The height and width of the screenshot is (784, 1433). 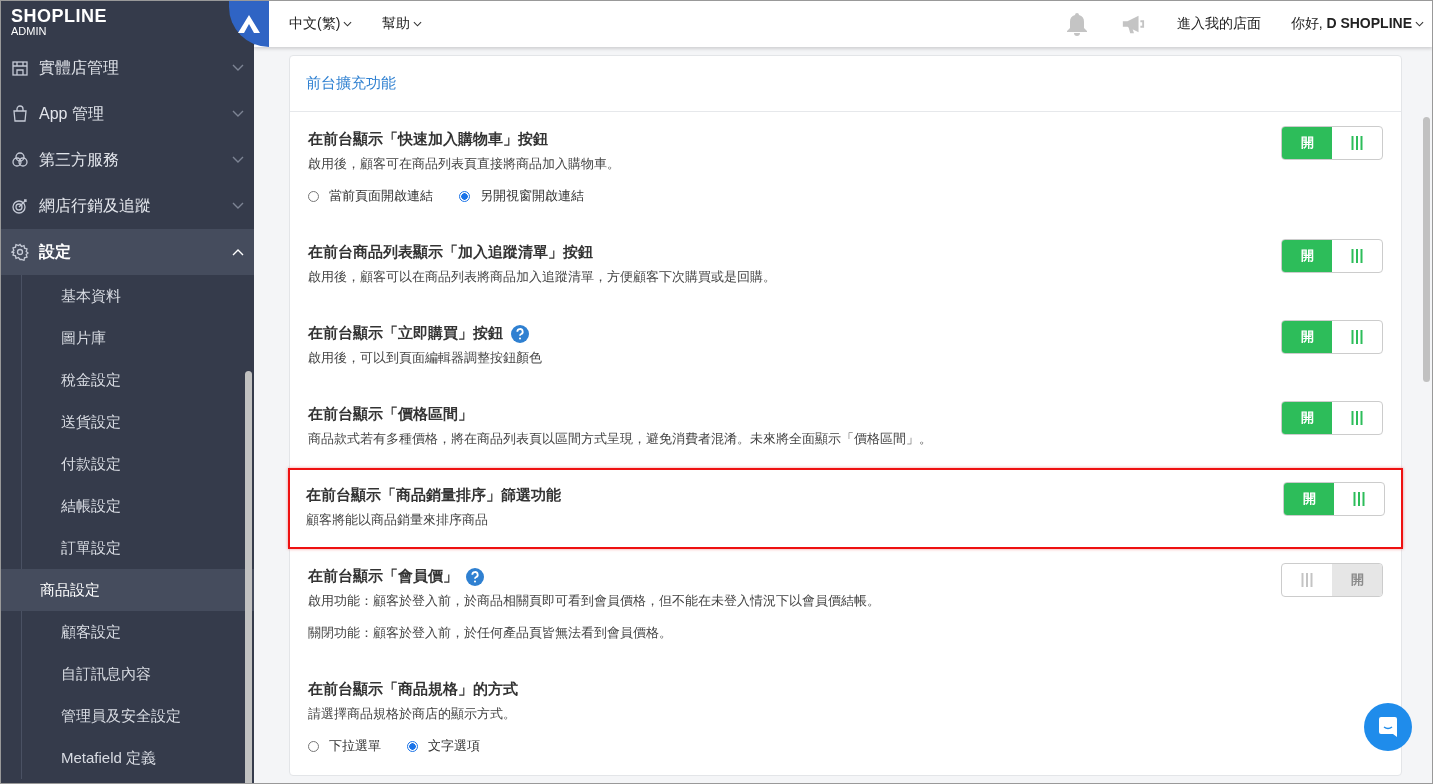 What do you see at coordinates (425, 358) in the screenshot?
I see `setting-description: 啟用後，可以到頁面編輯器調整按鈕顏色` at bounding box center [425, 358].